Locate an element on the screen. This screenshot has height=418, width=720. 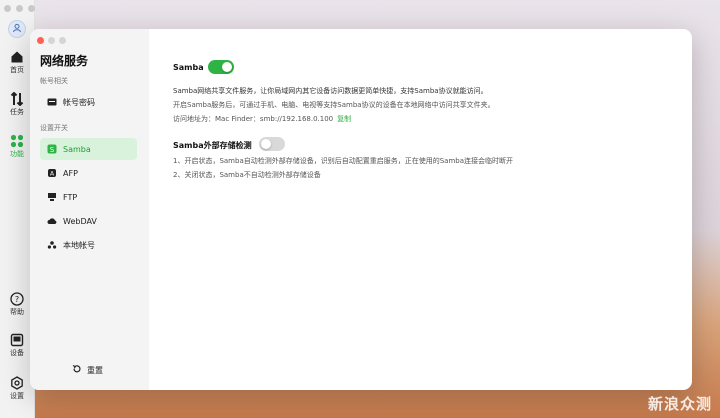
sidebar-item-label: 本地帐号 is located at coordinates (79, 245).